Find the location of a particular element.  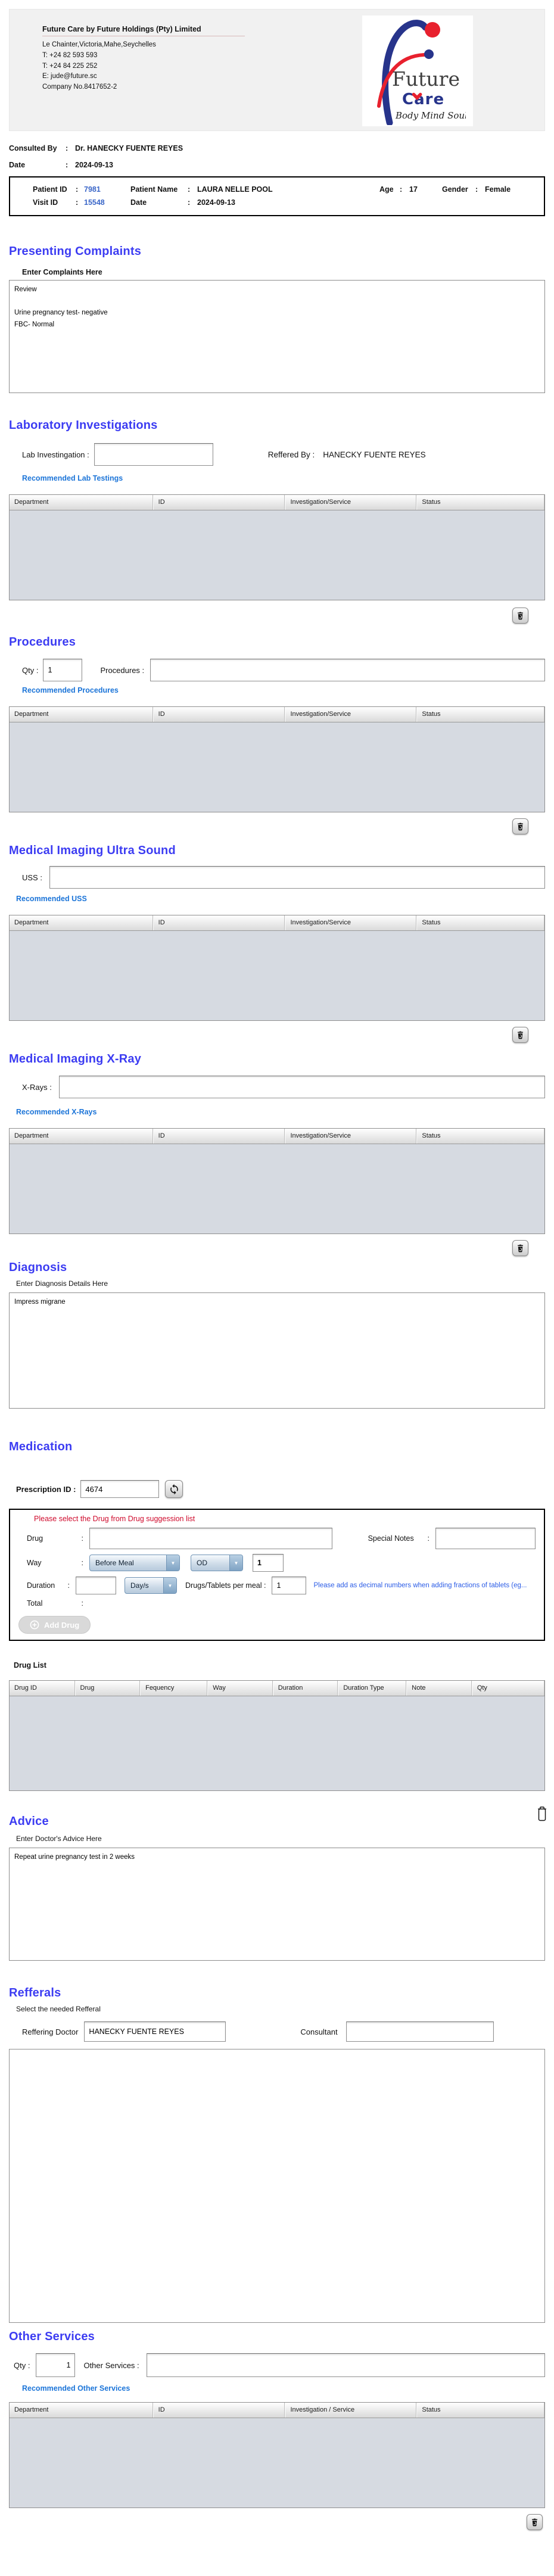

column-header-status: Status is located at coordinates (480, 1136).